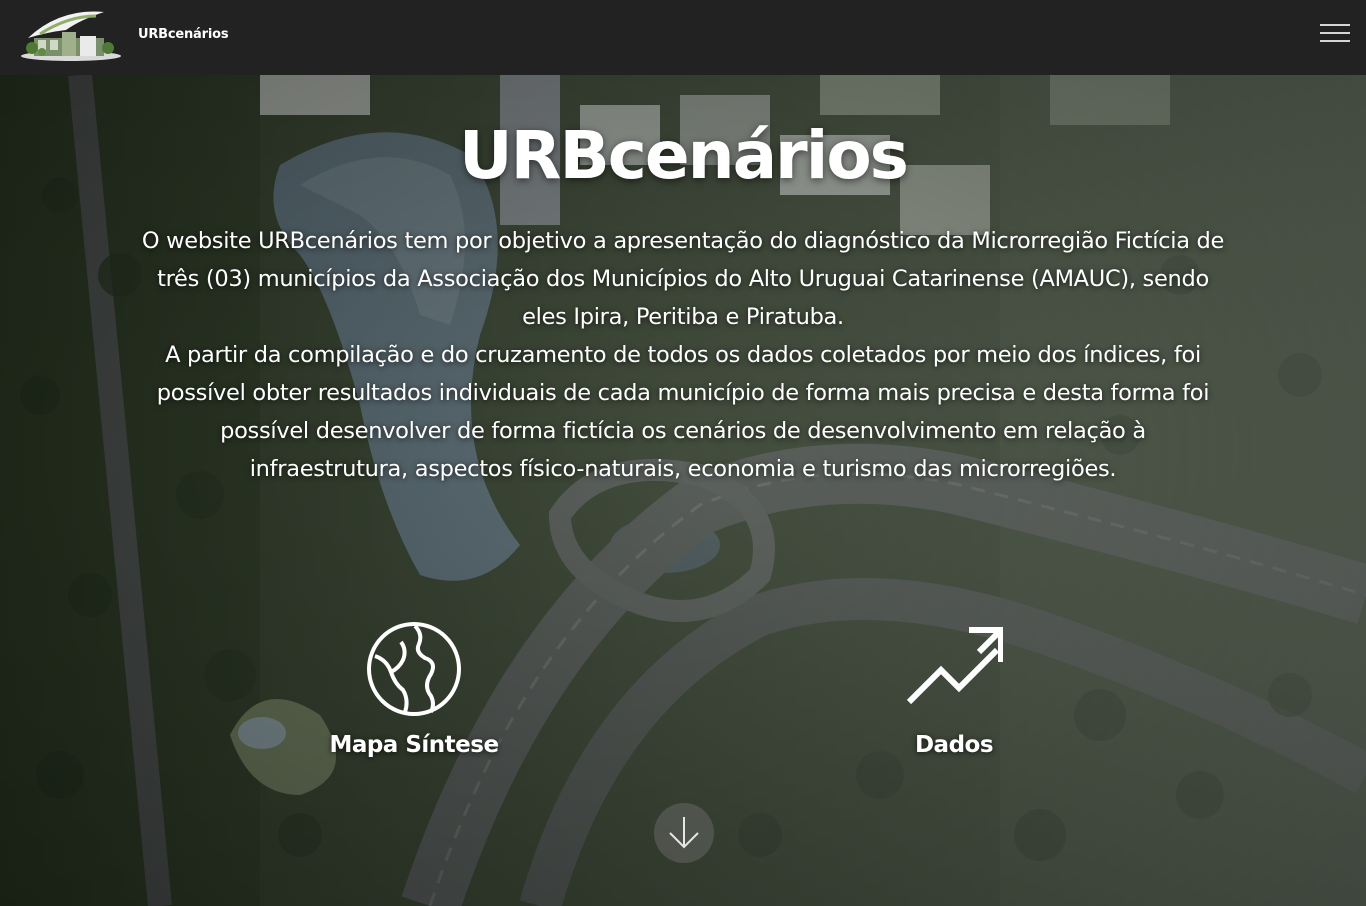  I want to click on feature-label: Dados, so click(954, 745).